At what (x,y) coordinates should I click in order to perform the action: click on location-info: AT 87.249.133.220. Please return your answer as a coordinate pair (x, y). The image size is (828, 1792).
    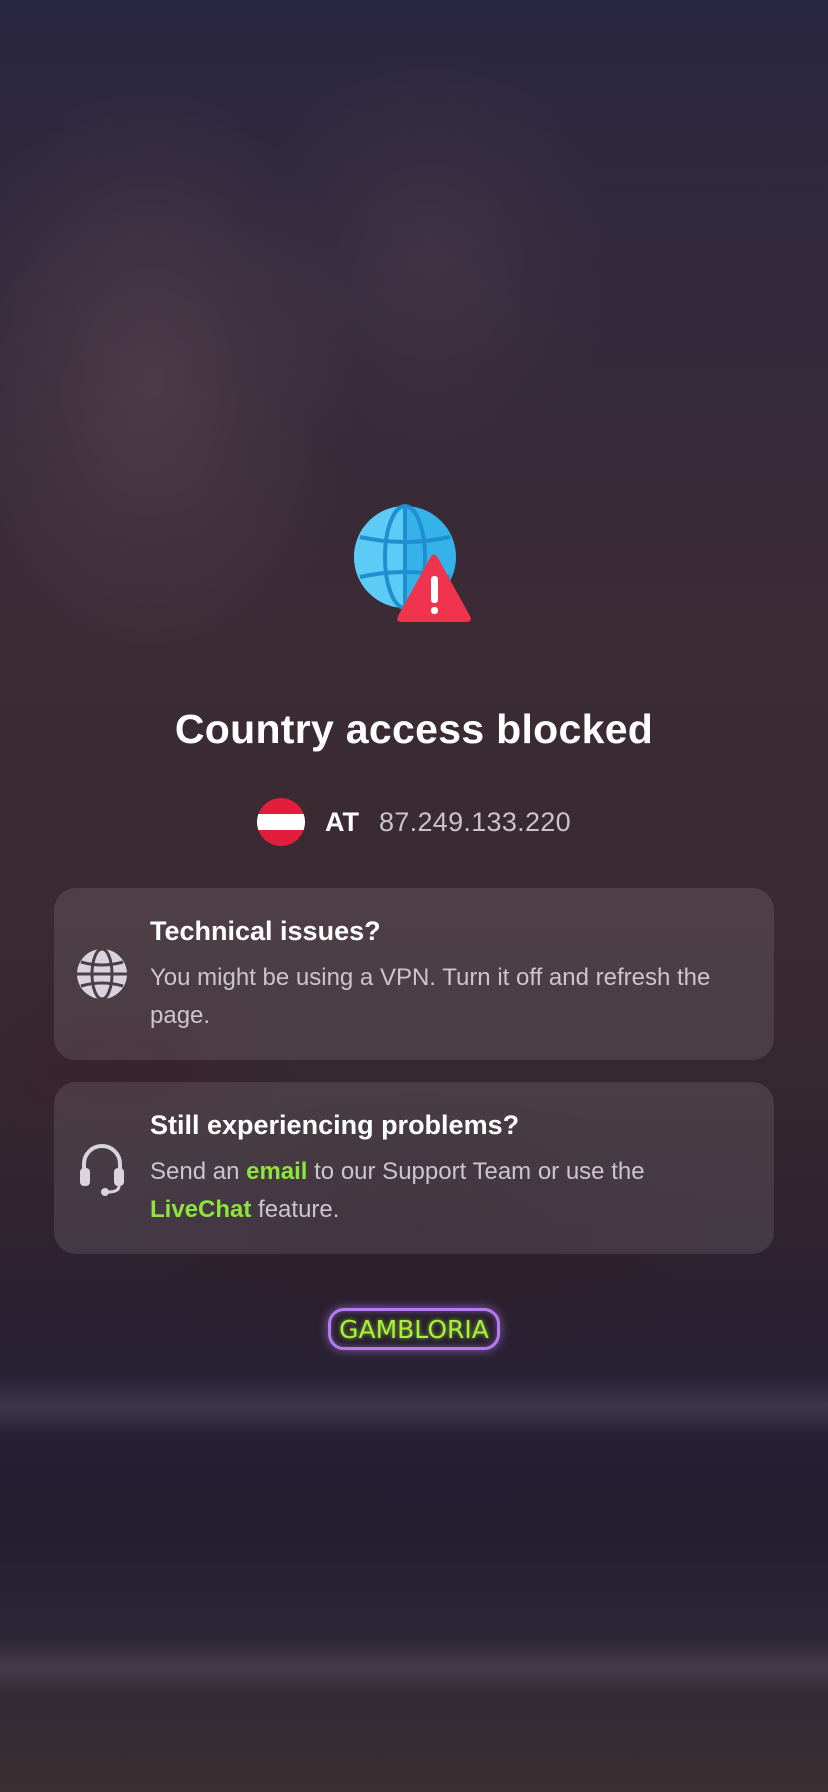
    Looking at the image, I should click on (414, 822).